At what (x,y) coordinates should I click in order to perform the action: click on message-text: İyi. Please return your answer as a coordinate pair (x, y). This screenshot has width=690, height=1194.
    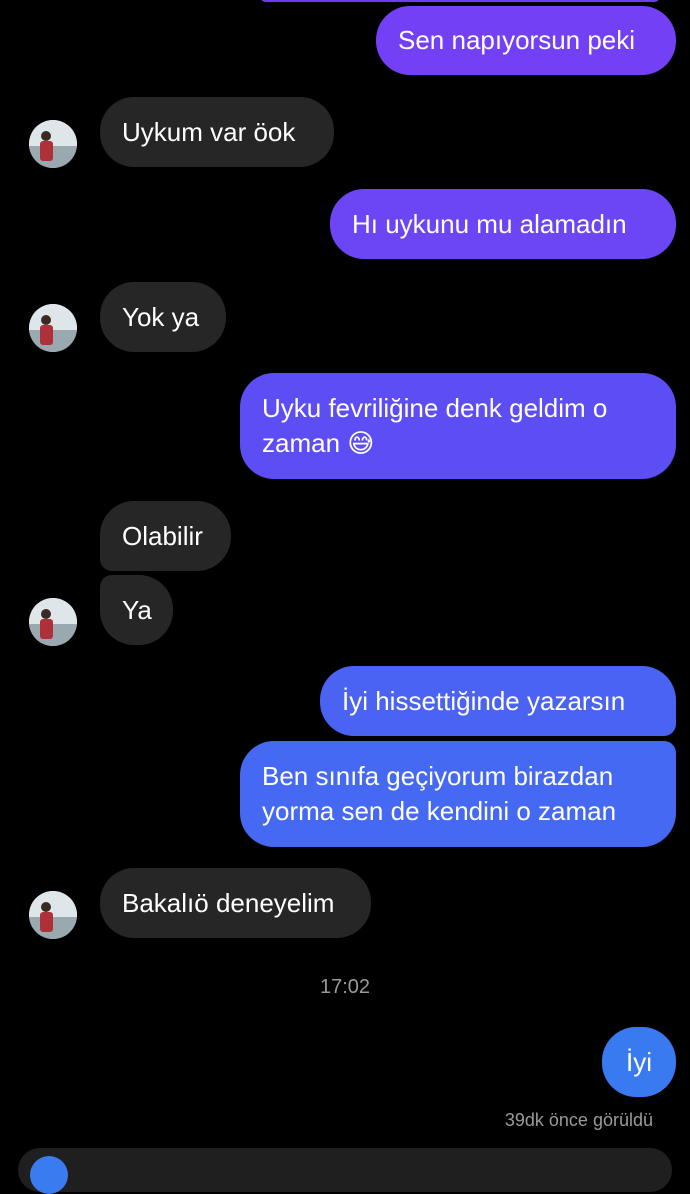
    Looking at the image, I should click on (639, 1061).